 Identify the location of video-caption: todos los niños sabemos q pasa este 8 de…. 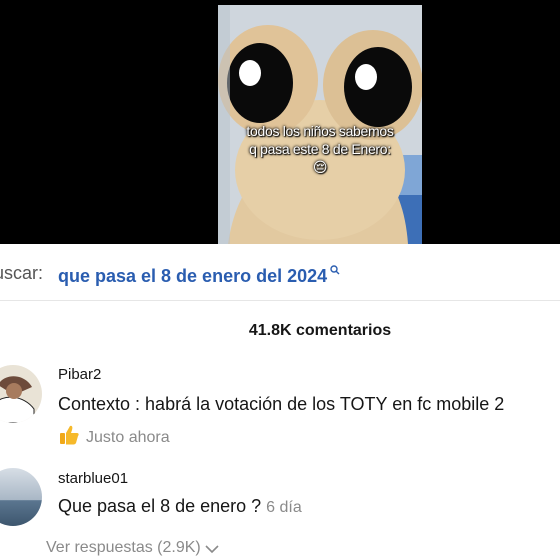
(320, 149).